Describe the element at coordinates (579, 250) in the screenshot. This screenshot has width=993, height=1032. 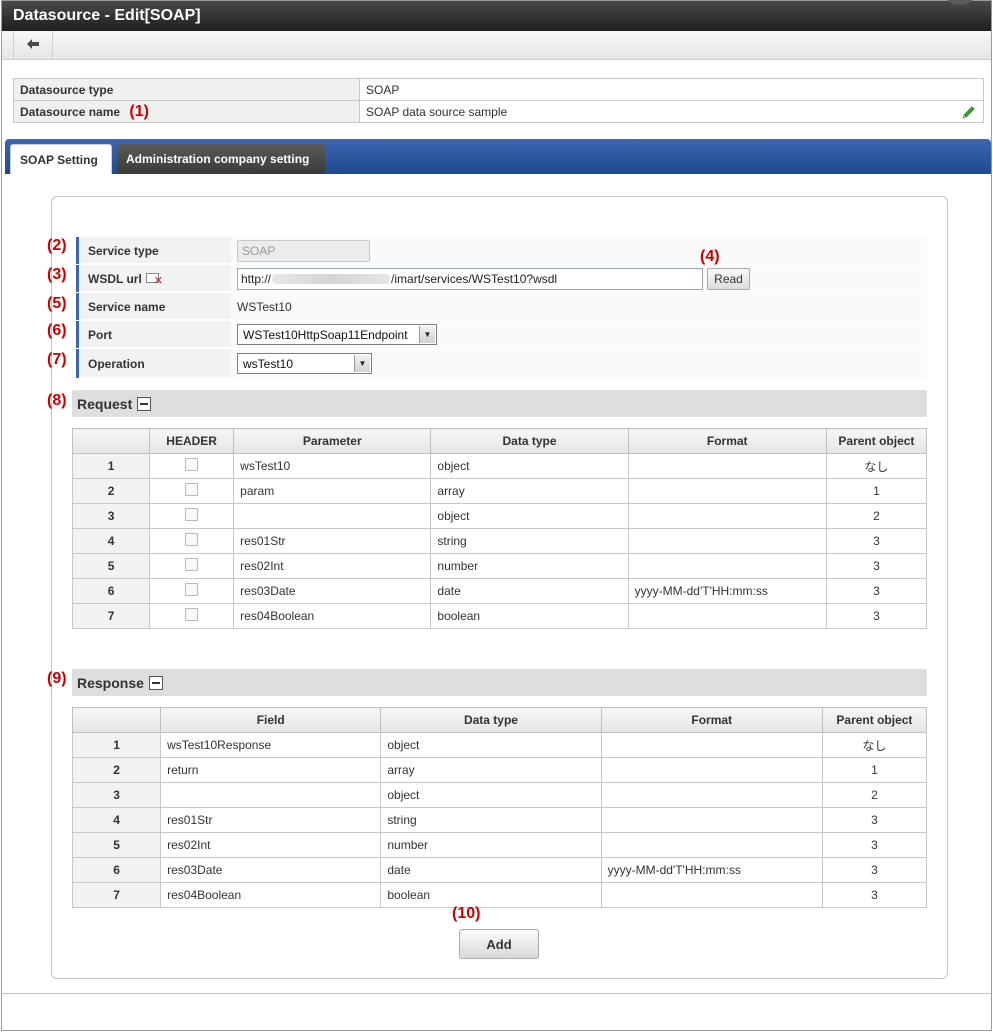
I see `service-type-value-cell: SOAP` at that location.